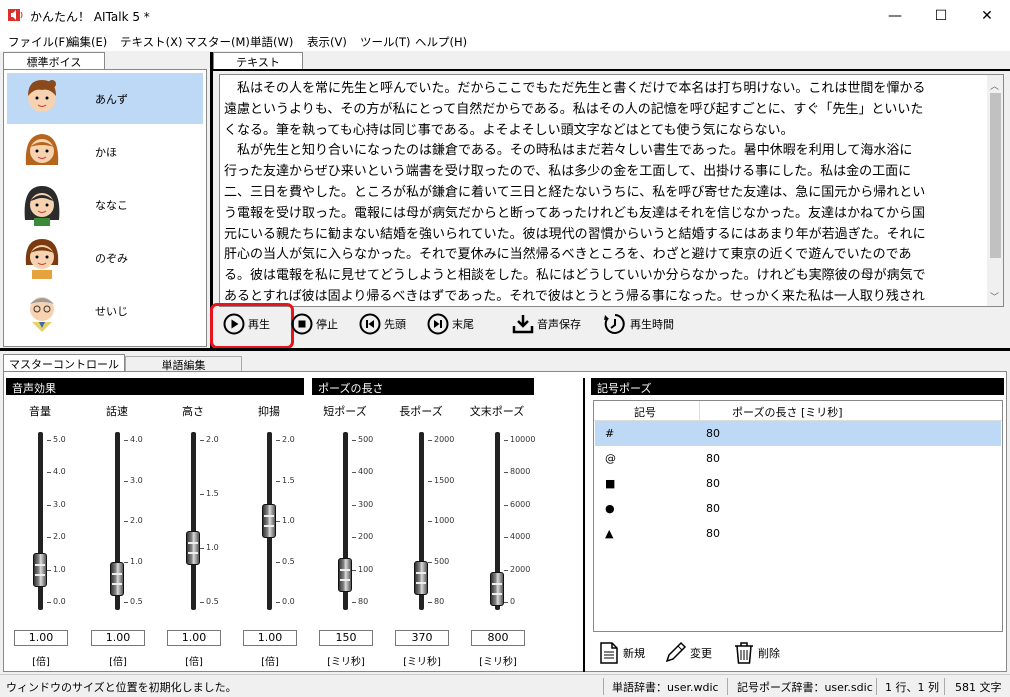  I want to click on head-button: 先頭, so click(382, 324).